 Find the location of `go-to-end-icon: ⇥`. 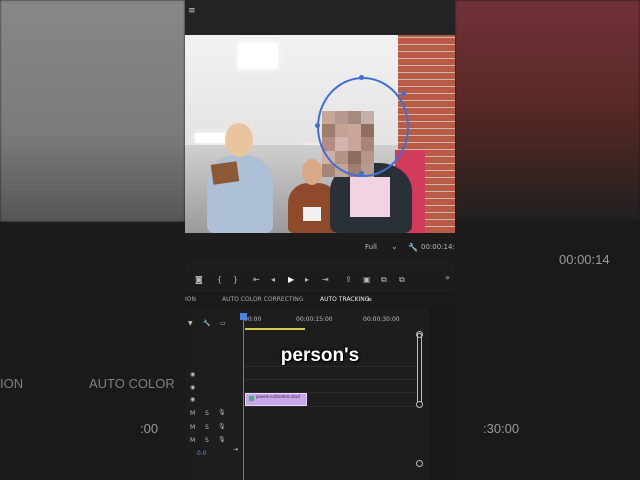

go-to-end-icon: ⇥ is located at coordinates (235, 449).